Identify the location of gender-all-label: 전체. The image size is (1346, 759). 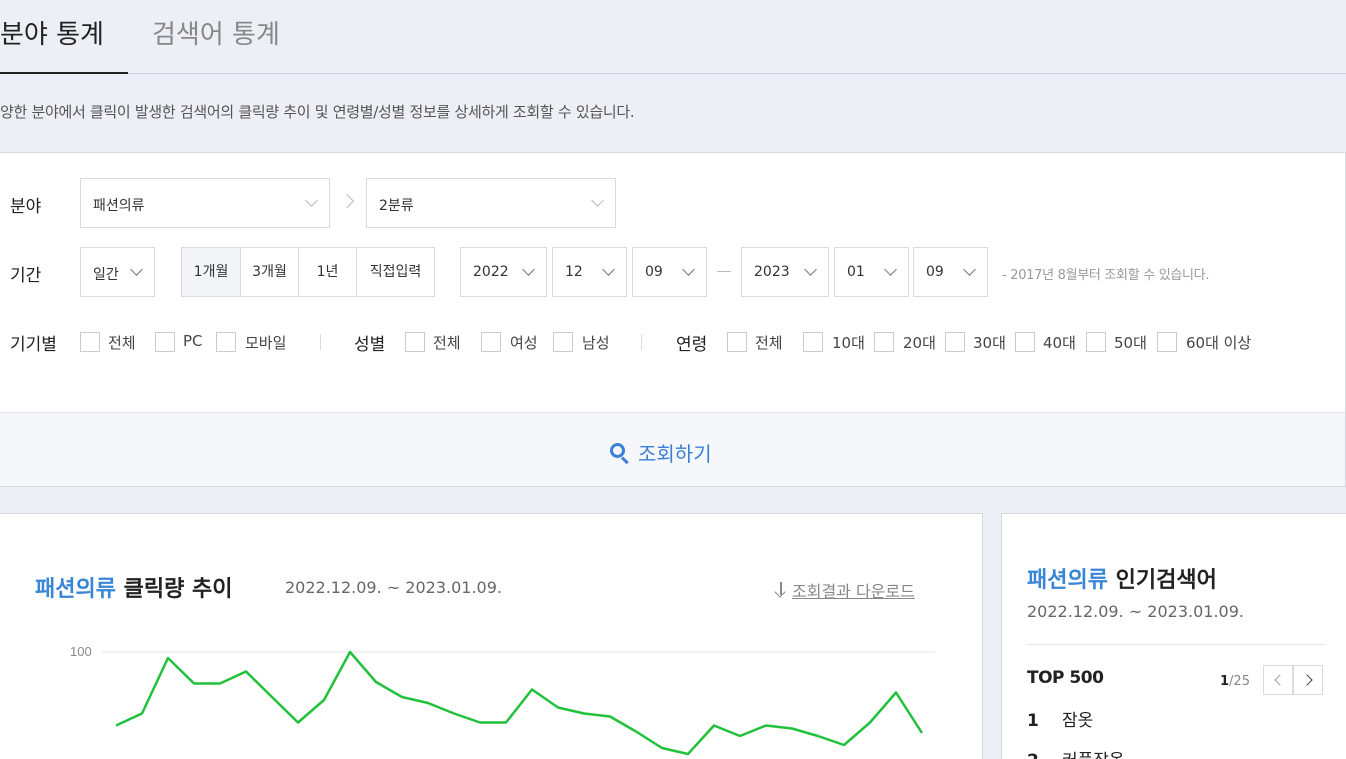
(447, 343).